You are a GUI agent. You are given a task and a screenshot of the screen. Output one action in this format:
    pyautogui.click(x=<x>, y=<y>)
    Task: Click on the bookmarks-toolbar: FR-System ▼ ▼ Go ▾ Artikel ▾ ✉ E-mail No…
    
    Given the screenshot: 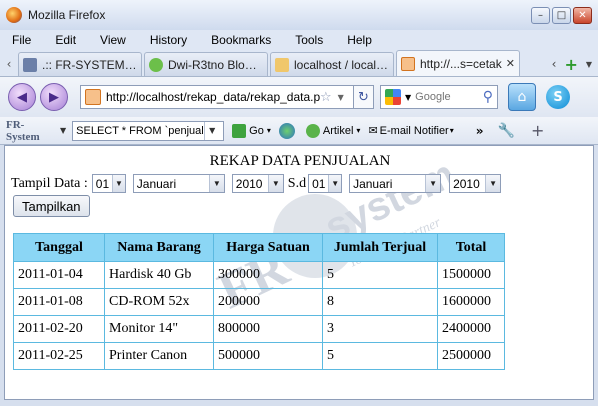 What is the action you would take?
    pyautogui.click(x=299, y=131)
    